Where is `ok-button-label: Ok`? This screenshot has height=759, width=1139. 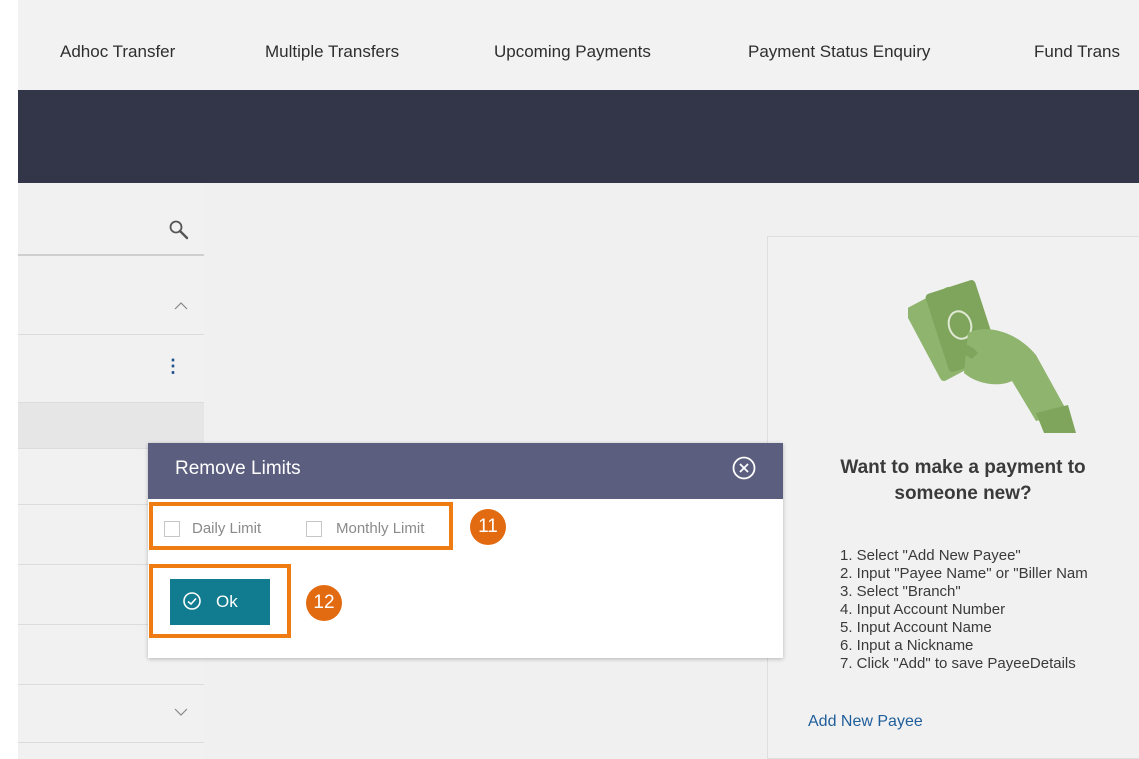 ok-button-label: Ok is located at coordinates (227, 601).